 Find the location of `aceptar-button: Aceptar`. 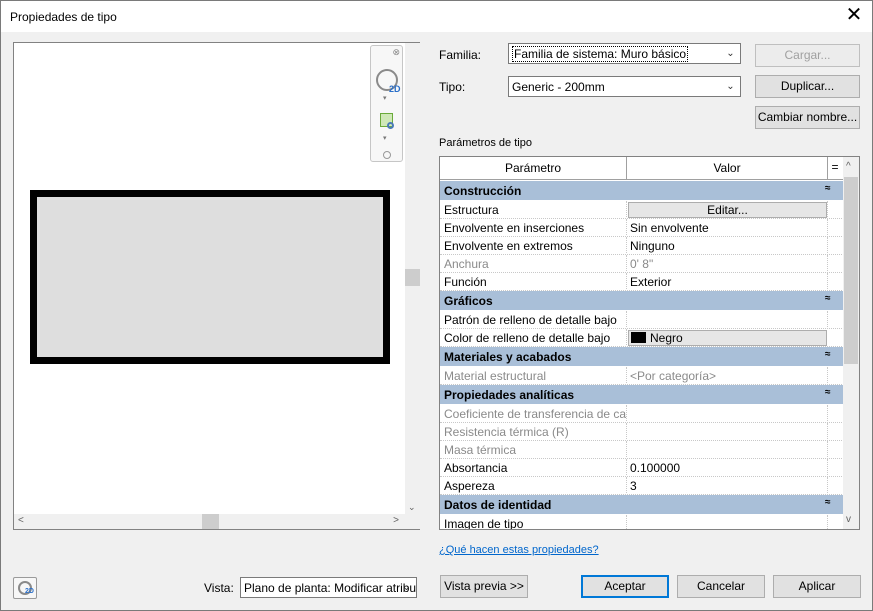

aceptar-button: Aceptar is located at coordinates (625, 586).